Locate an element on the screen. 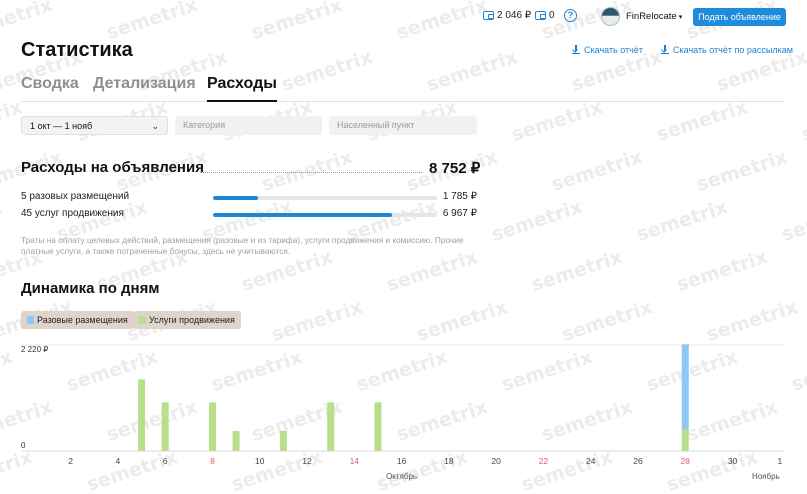  account-name: FinRelocate is located at coordinates (651, 16).